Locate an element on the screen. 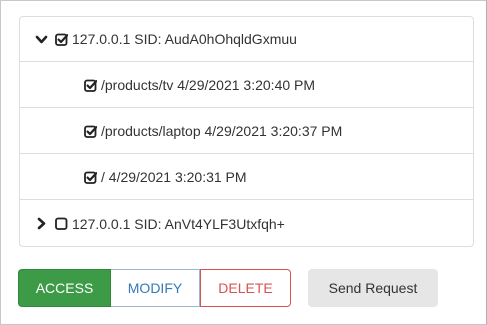  checkbox-unchecked-icon is located at coordinates (61, 223).